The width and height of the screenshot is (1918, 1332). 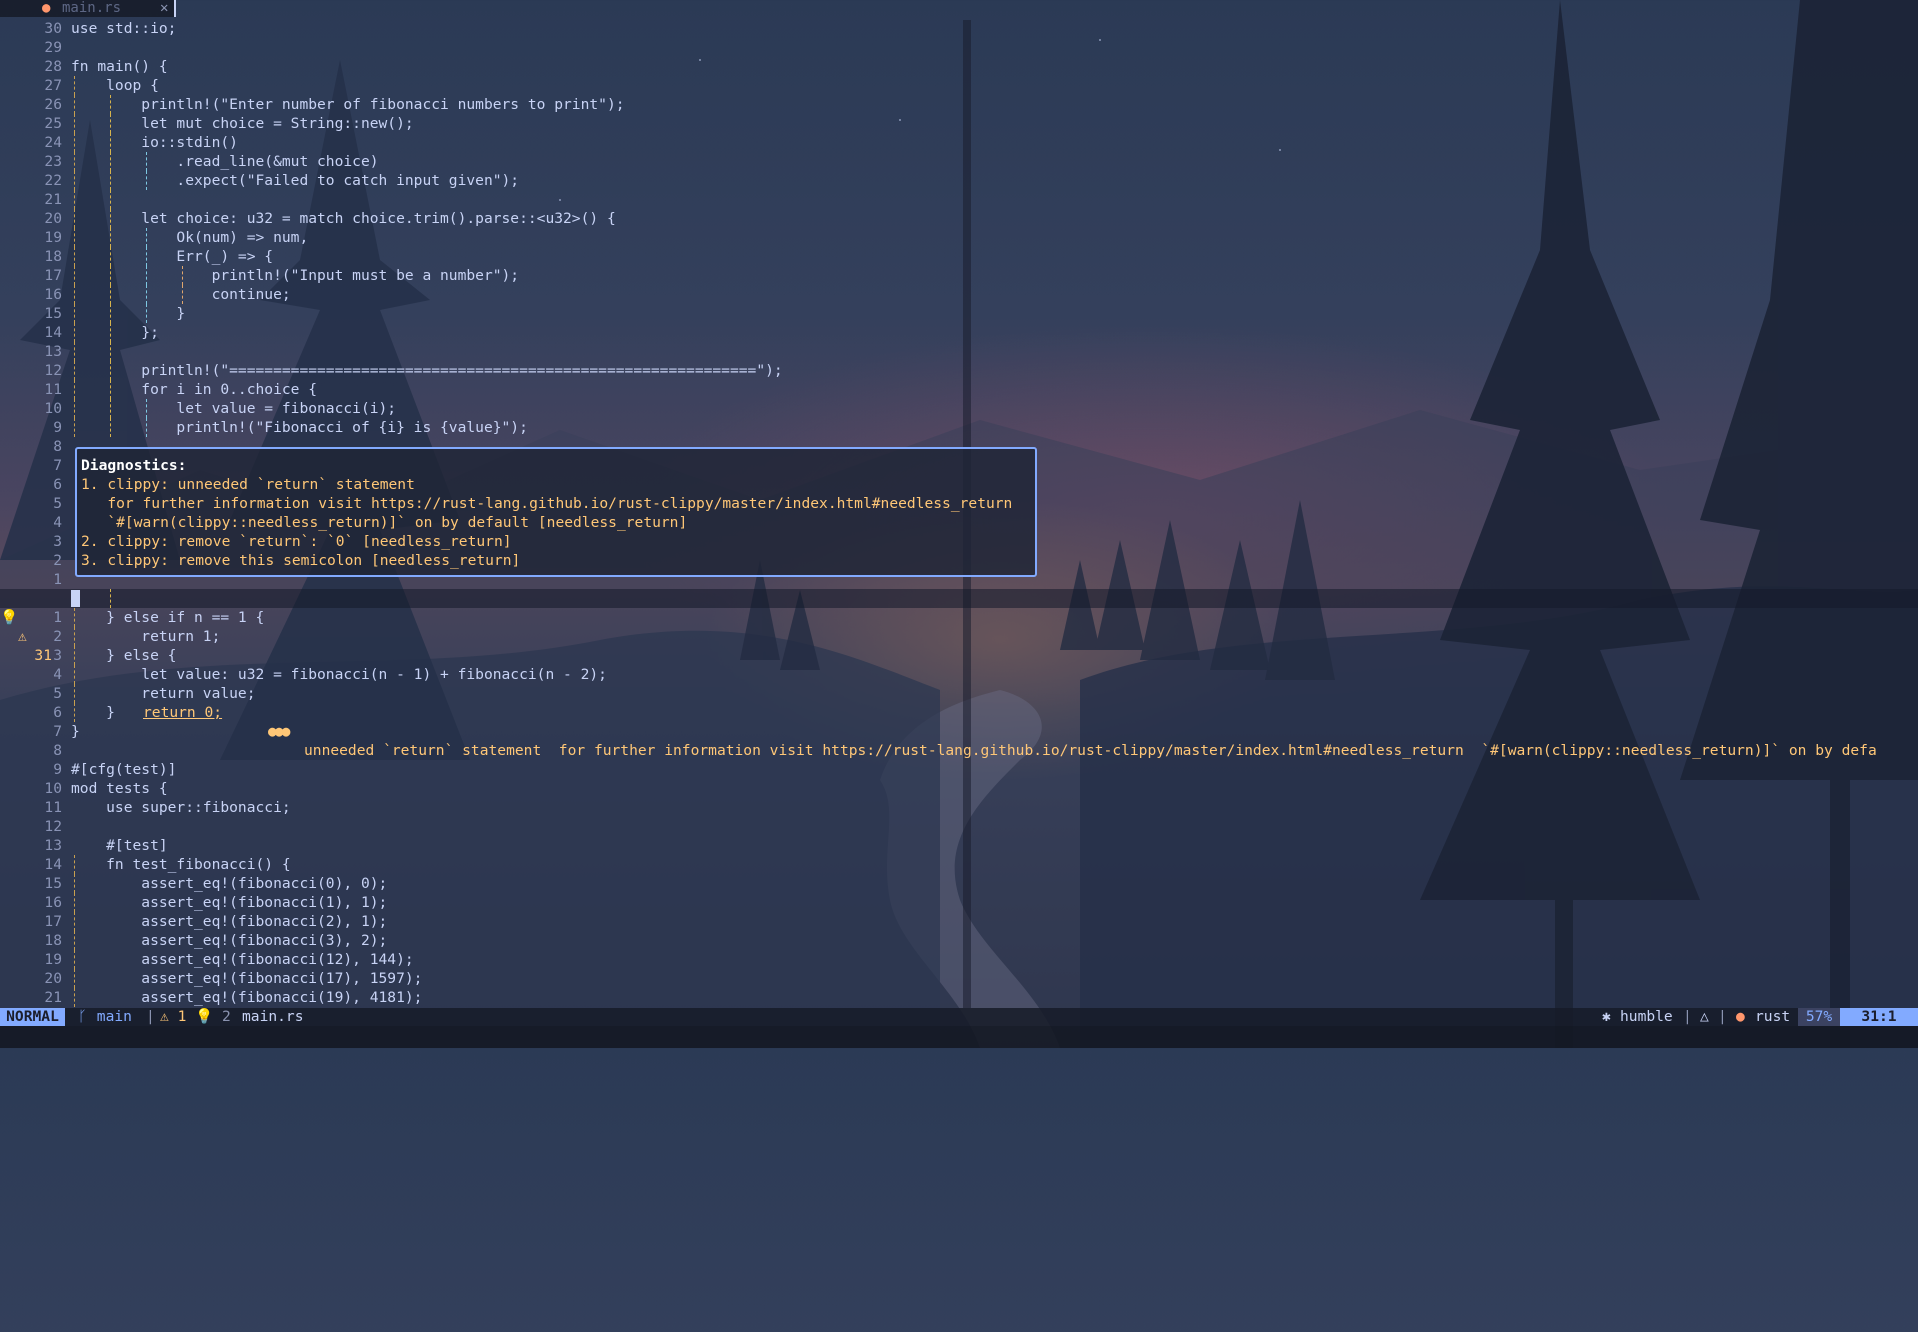 What do you see at coordinates (959, 883) in the screenshot?
I see `code-line: 15 assert_eq!(fibonacci(0), 0);` at bounding box center [959, 883].